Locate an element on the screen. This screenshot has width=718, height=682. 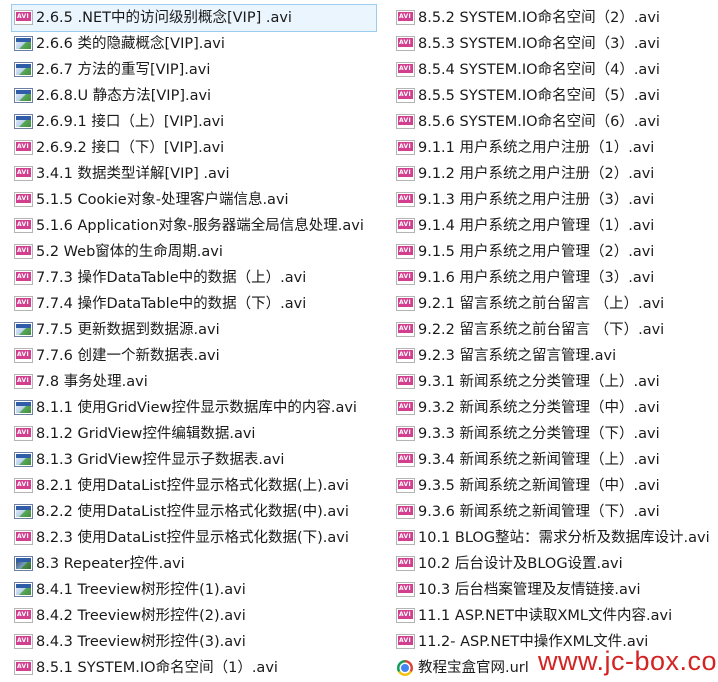
file-item: 8.2.3 使用DataList控件显示格式化数据(下).avi is located at coordinates (197, 538).